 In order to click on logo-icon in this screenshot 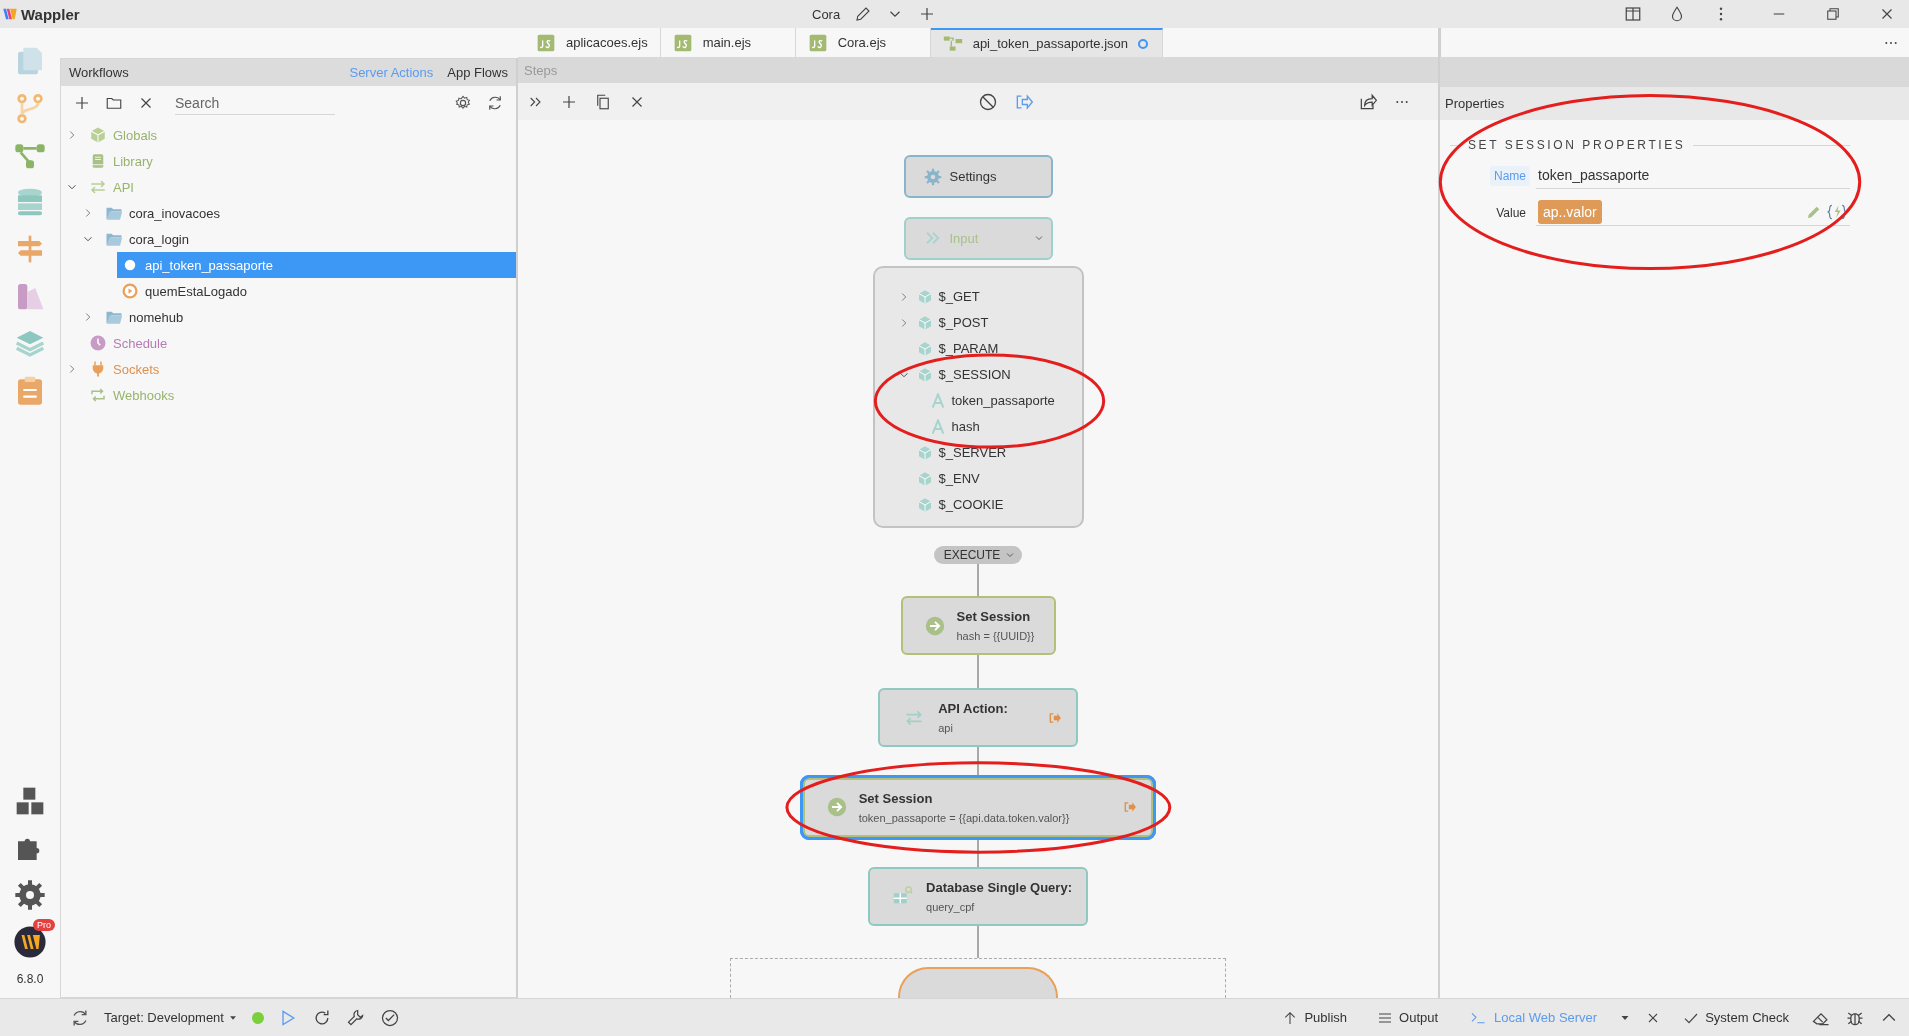, I will do `click(10, 14)`.